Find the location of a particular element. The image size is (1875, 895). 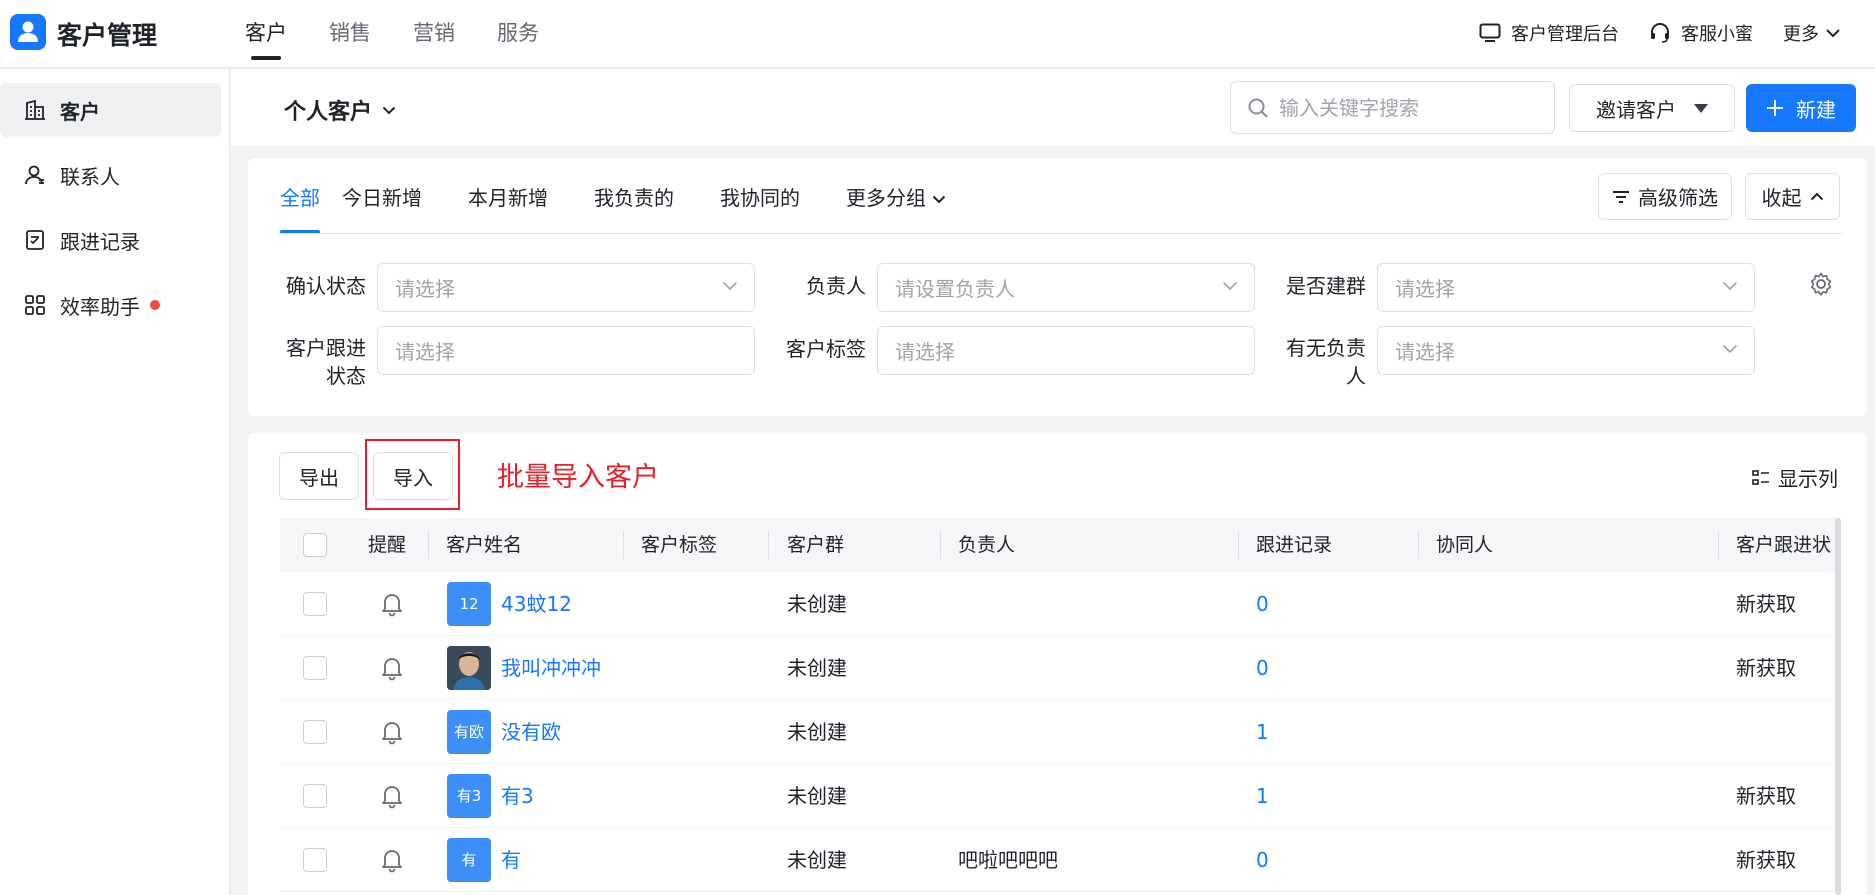

tab-month-new: 本月新增 is located at coordinates (508, 196).